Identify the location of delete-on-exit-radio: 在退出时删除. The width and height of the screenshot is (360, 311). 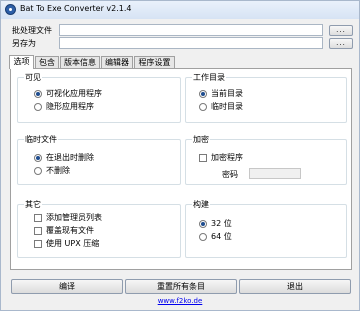
(64, 158).